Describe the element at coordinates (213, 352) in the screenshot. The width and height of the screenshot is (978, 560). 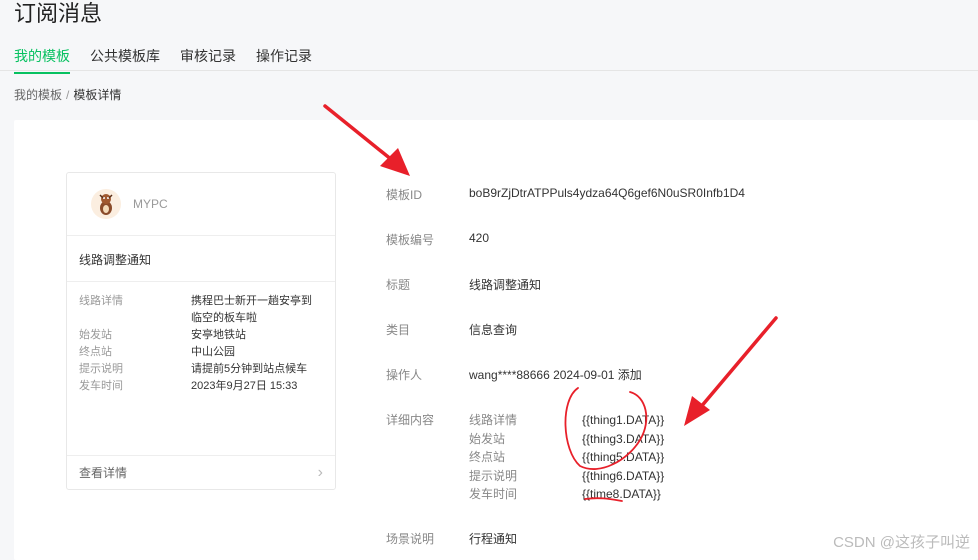
I see `preview-field-value: 中山公园` at that location.